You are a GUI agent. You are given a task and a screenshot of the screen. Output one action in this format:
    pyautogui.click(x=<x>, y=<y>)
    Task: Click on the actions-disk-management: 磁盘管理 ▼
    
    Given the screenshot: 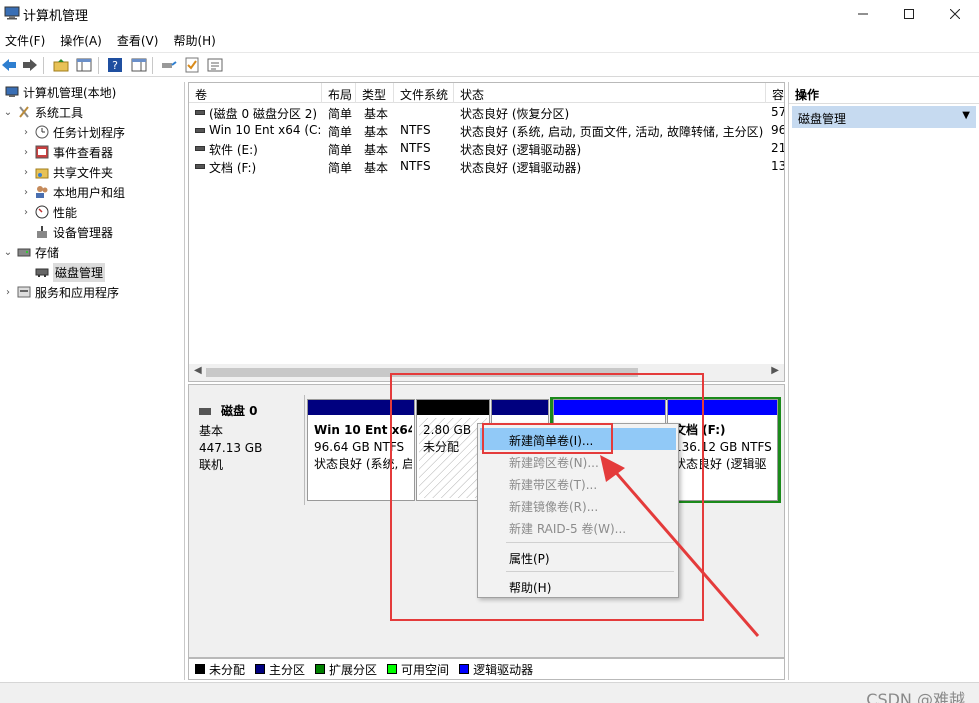 What is the action you would take?
    pyautogui.click(x=884, y=117)
    